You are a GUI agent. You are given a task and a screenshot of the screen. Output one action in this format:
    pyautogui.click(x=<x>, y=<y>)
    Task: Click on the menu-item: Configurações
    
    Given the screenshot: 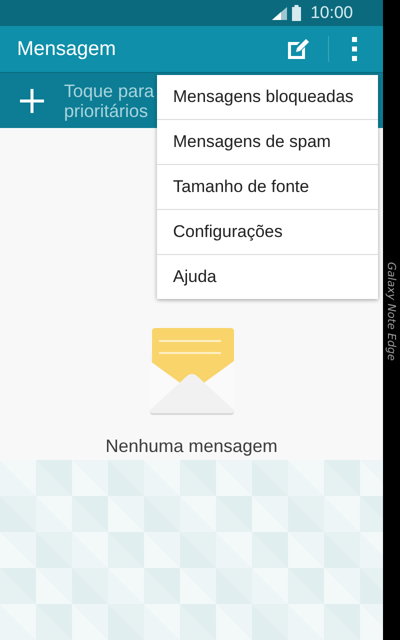 What is the action you would take?
    pyautogui.click(x=267, y=232)
    